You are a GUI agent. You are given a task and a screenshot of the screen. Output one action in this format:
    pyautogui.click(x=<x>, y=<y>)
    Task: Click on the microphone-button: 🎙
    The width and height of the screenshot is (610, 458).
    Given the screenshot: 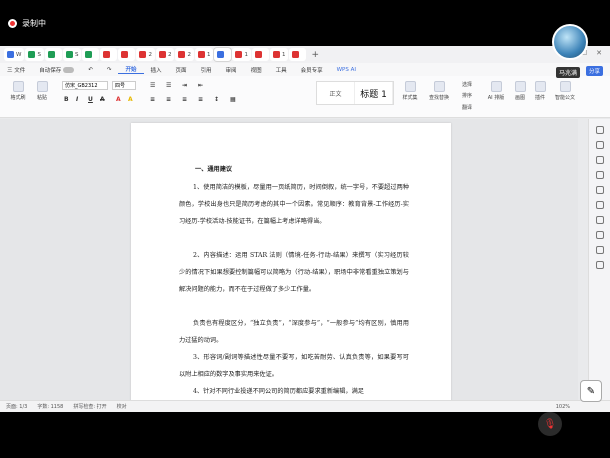 What is the action you would take?
    pyautogui.click(x=550, y=424)
    